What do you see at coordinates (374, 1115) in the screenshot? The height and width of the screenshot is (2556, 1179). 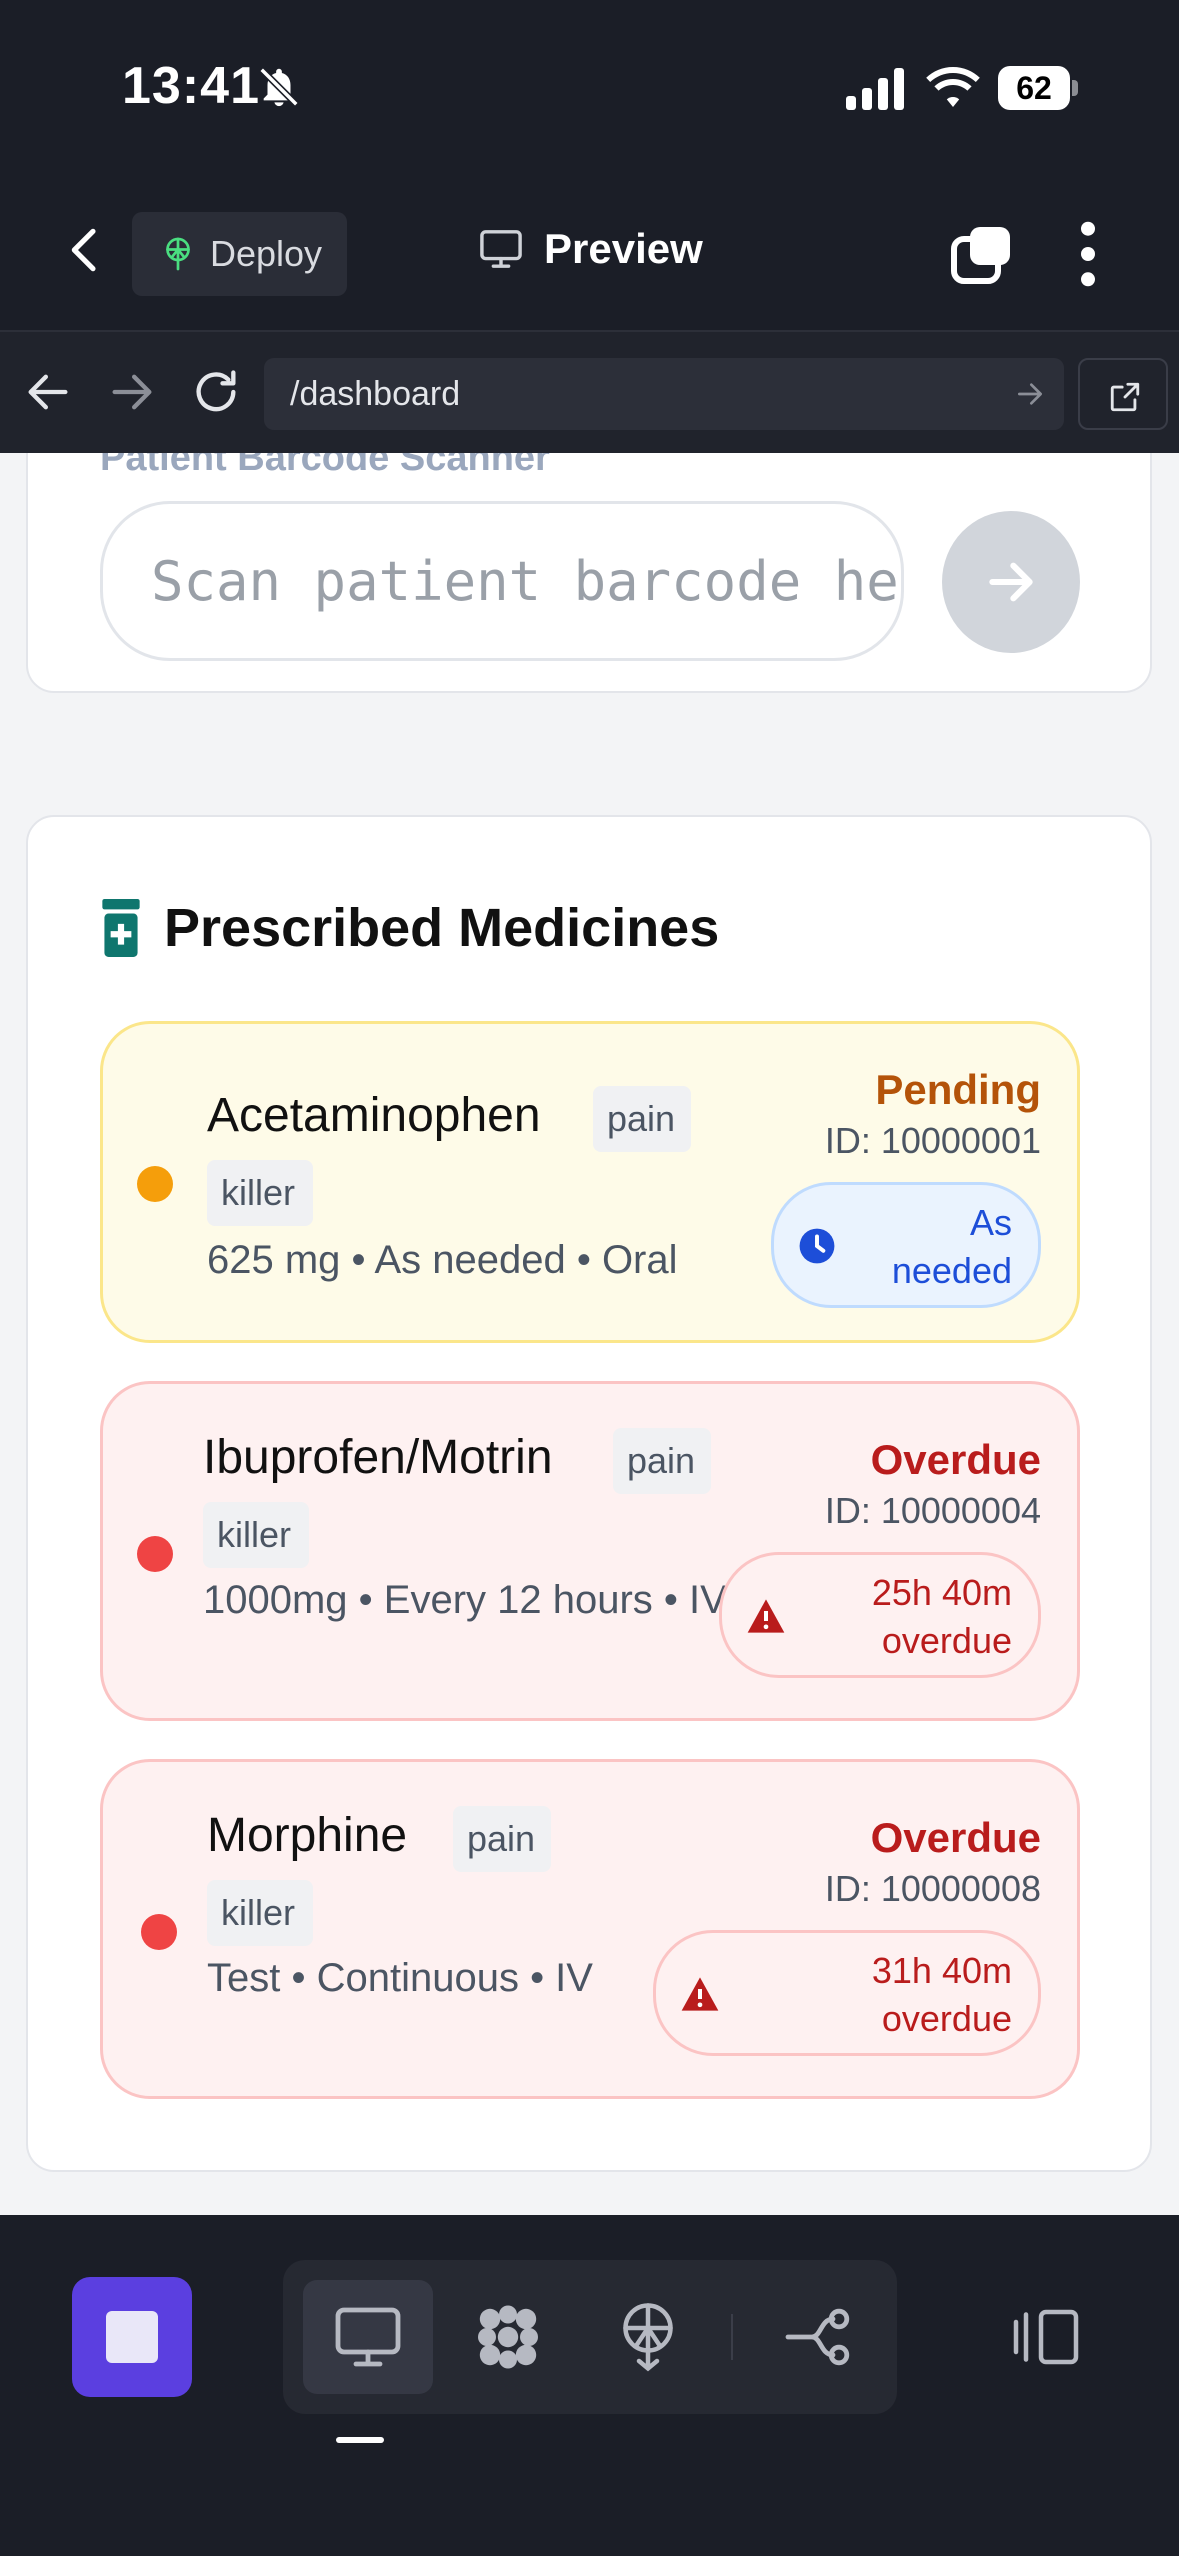 I see `medicine-name: Acetaminophen` at bounding box center [374, 1115].